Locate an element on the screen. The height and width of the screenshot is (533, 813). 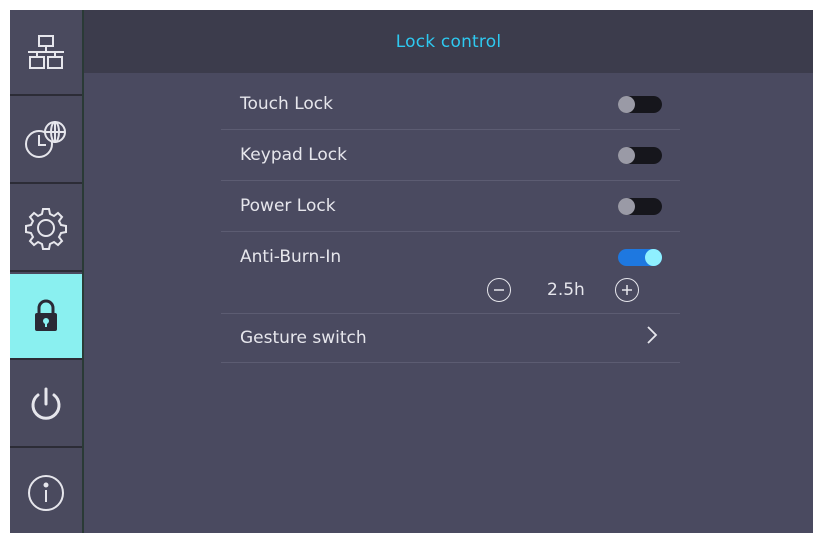
plus-icon is located at coordinates (627, 290).